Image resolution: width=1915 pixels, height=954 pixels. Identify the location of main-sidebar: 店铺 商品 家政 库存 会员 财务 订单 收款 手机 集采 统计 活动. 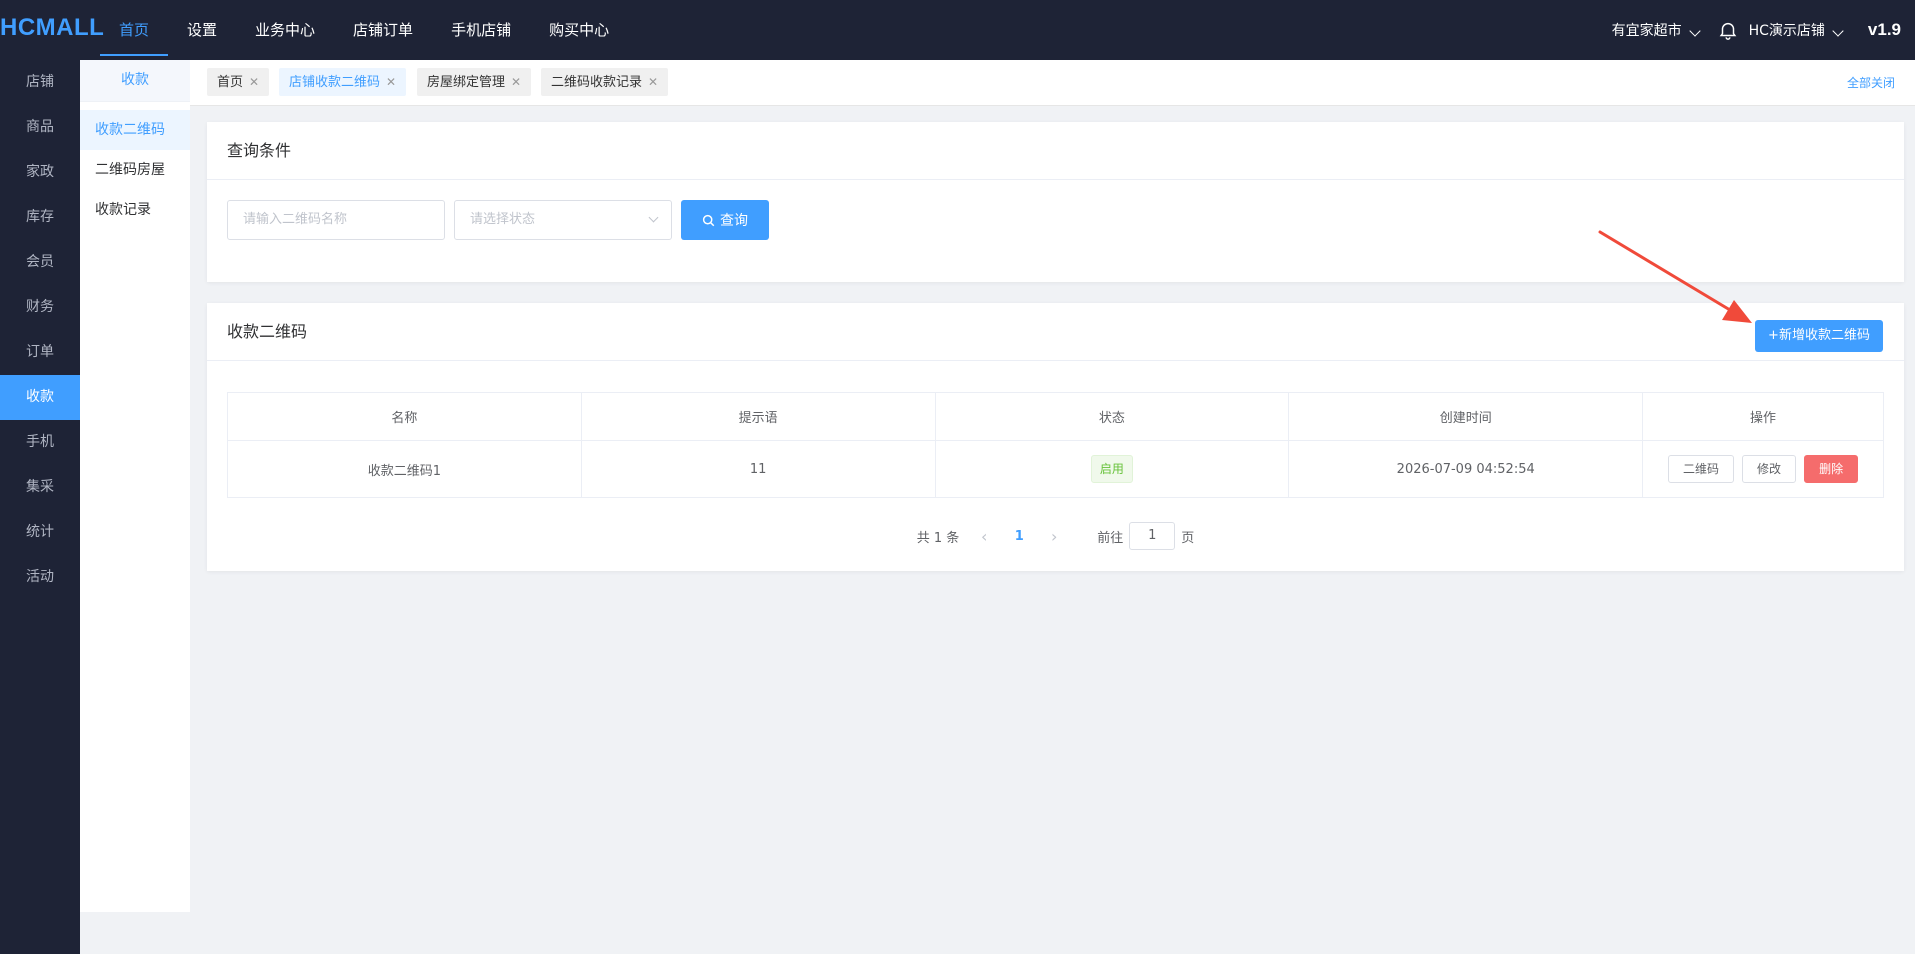
(40, 507).